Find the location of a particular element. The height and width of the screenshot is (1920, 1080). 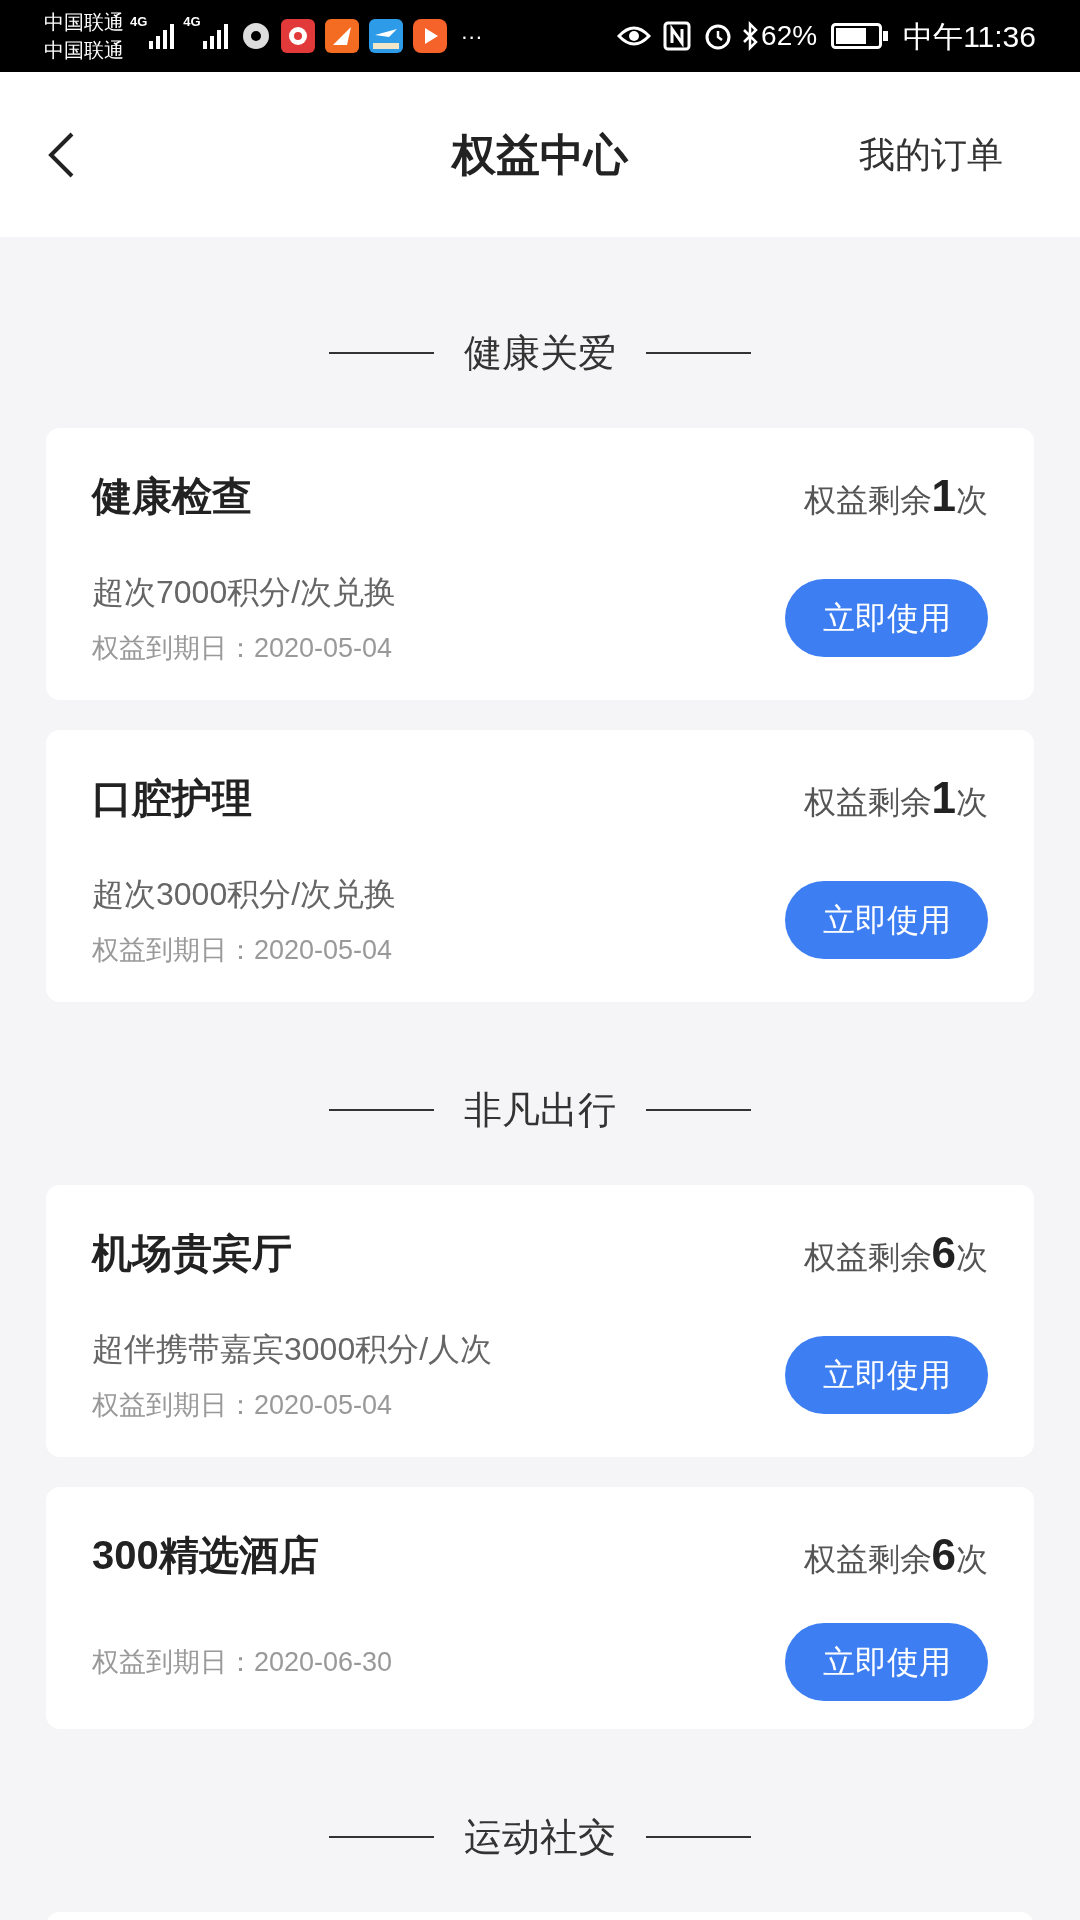

battery-percent: 62% is located at coordinates (789, 36).